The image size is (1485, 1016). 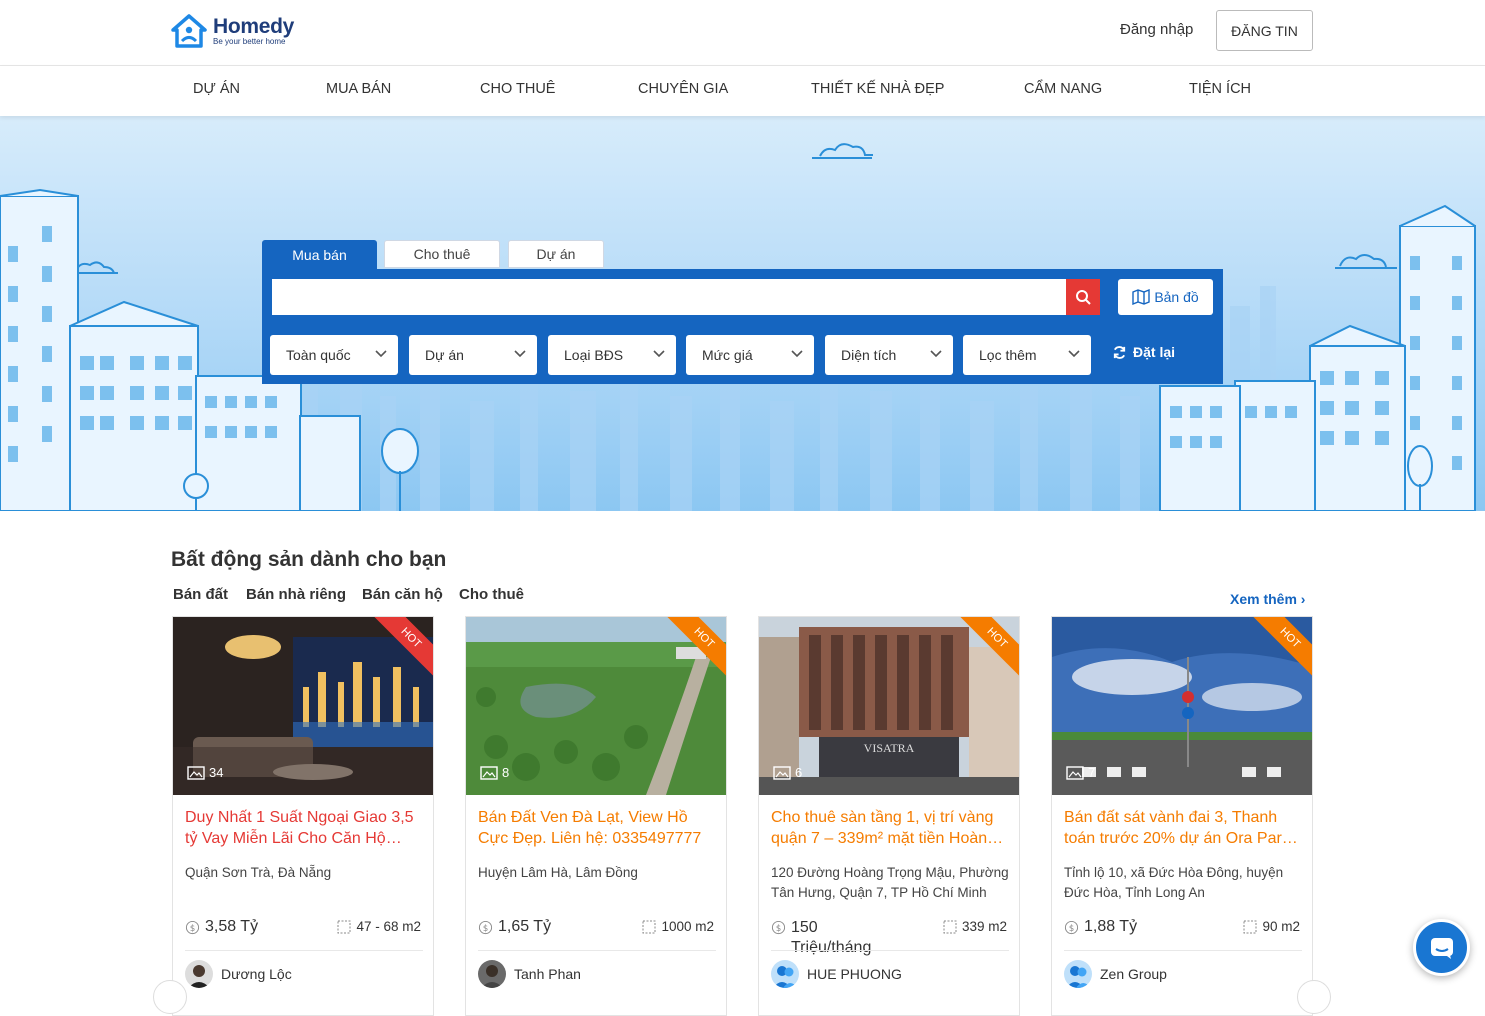 I want to click on listing-photo: VISATRA HOT 6, so click(x=889, y=706).